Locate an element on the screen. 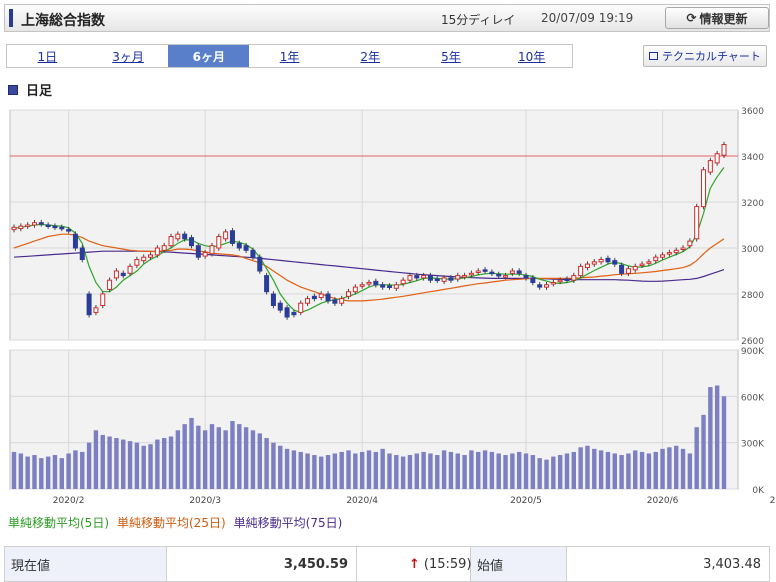 This screenshot has height=582, width=776. tab-2y: 2年 is located at coordinates (370, 56).